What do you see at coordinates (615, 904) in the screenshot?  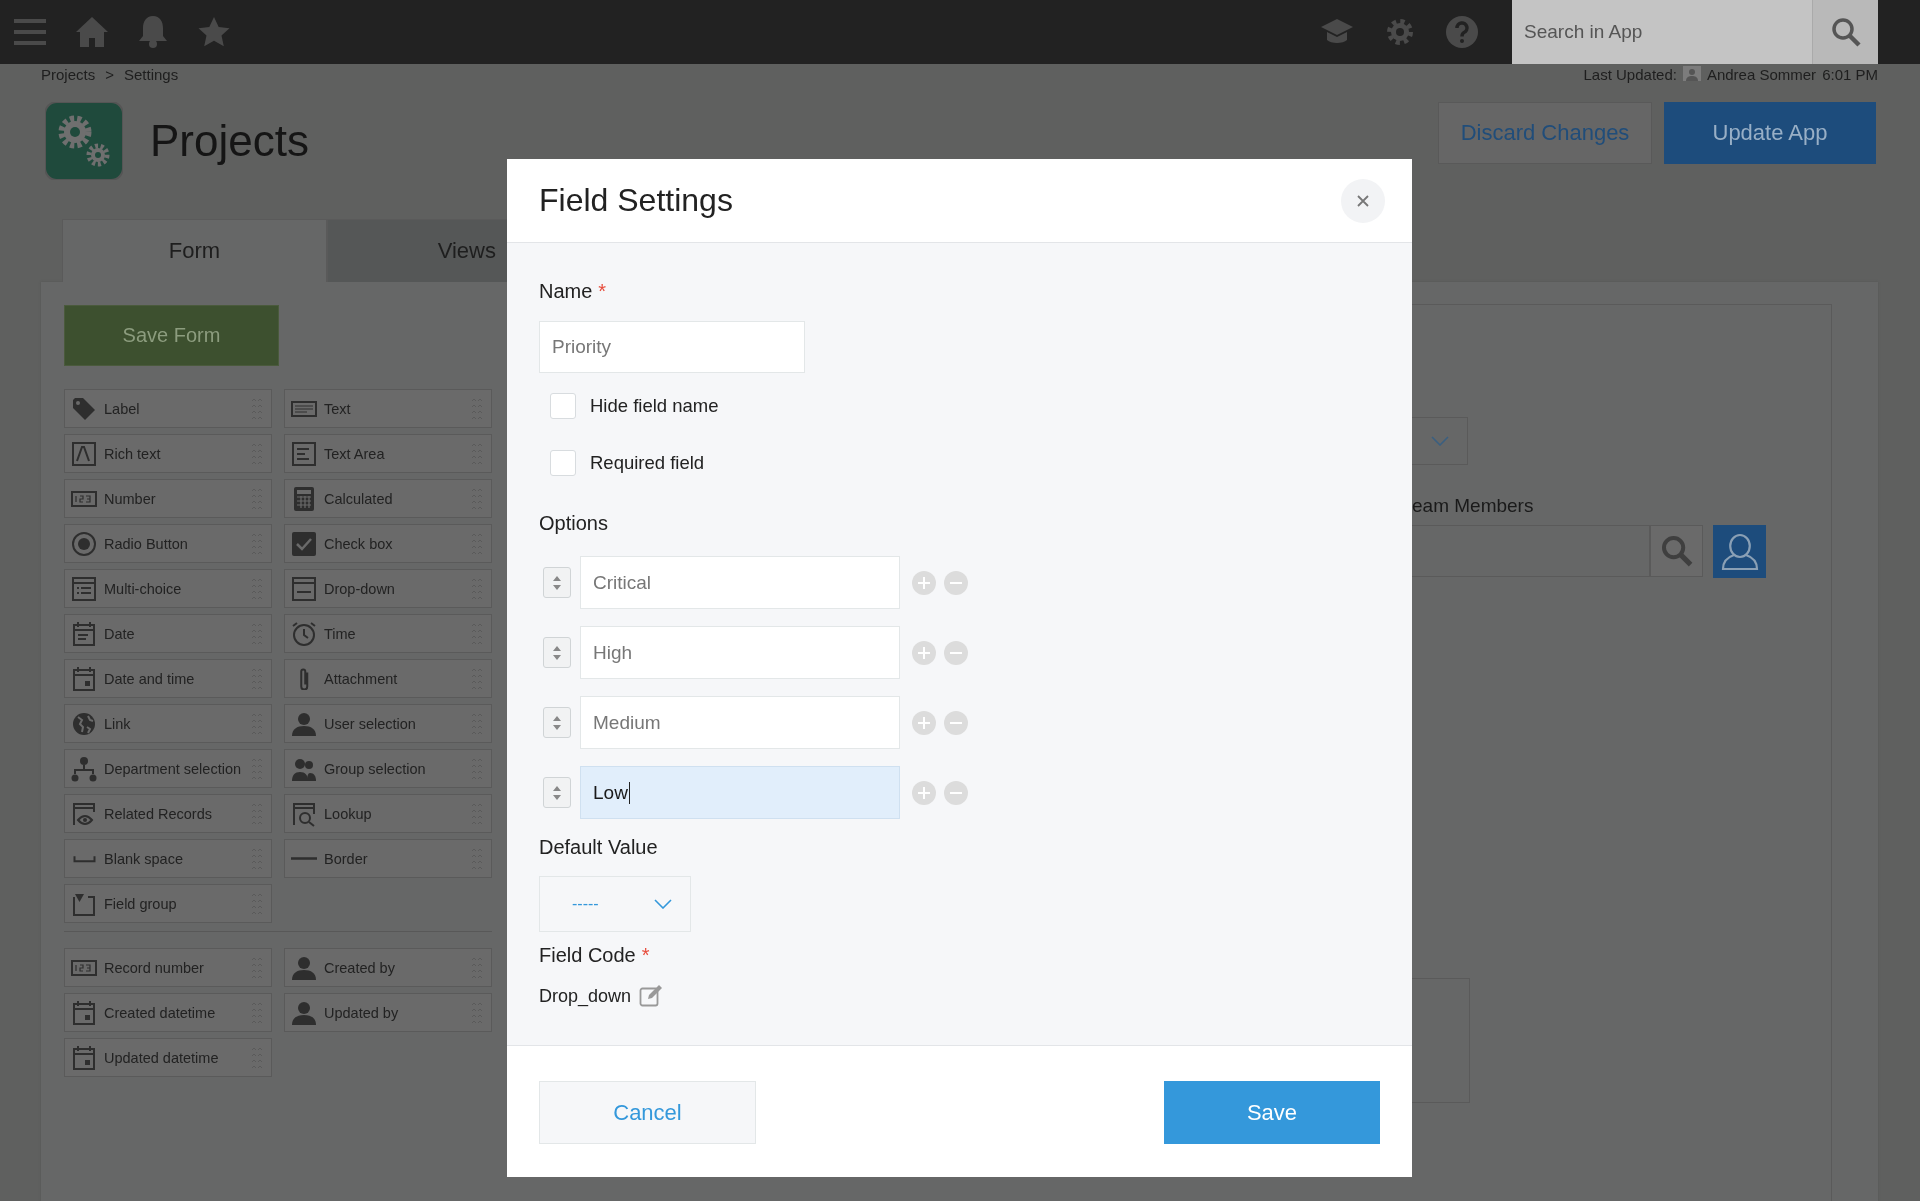 I see `default-value-select: -----` at bounding box center [615, 904].